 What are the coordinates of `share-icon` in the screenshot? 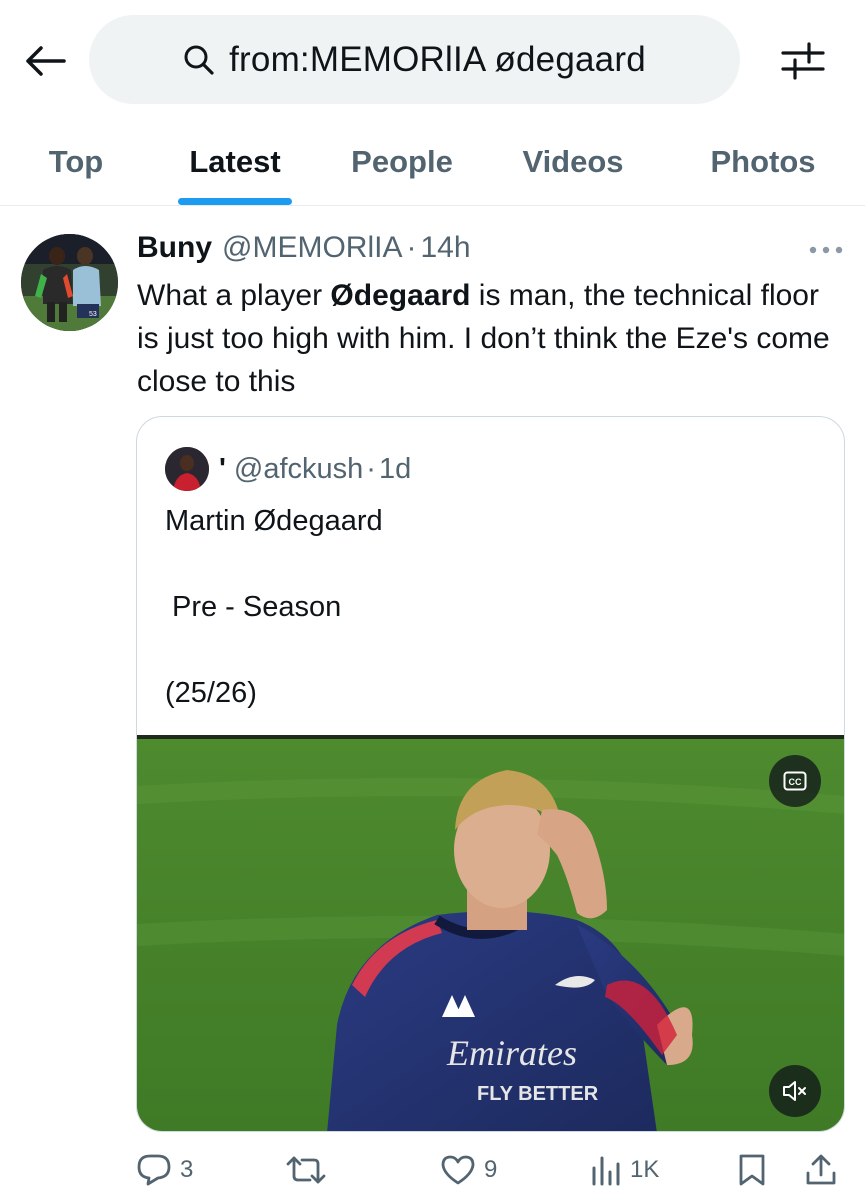 It's located at (821, 1169).